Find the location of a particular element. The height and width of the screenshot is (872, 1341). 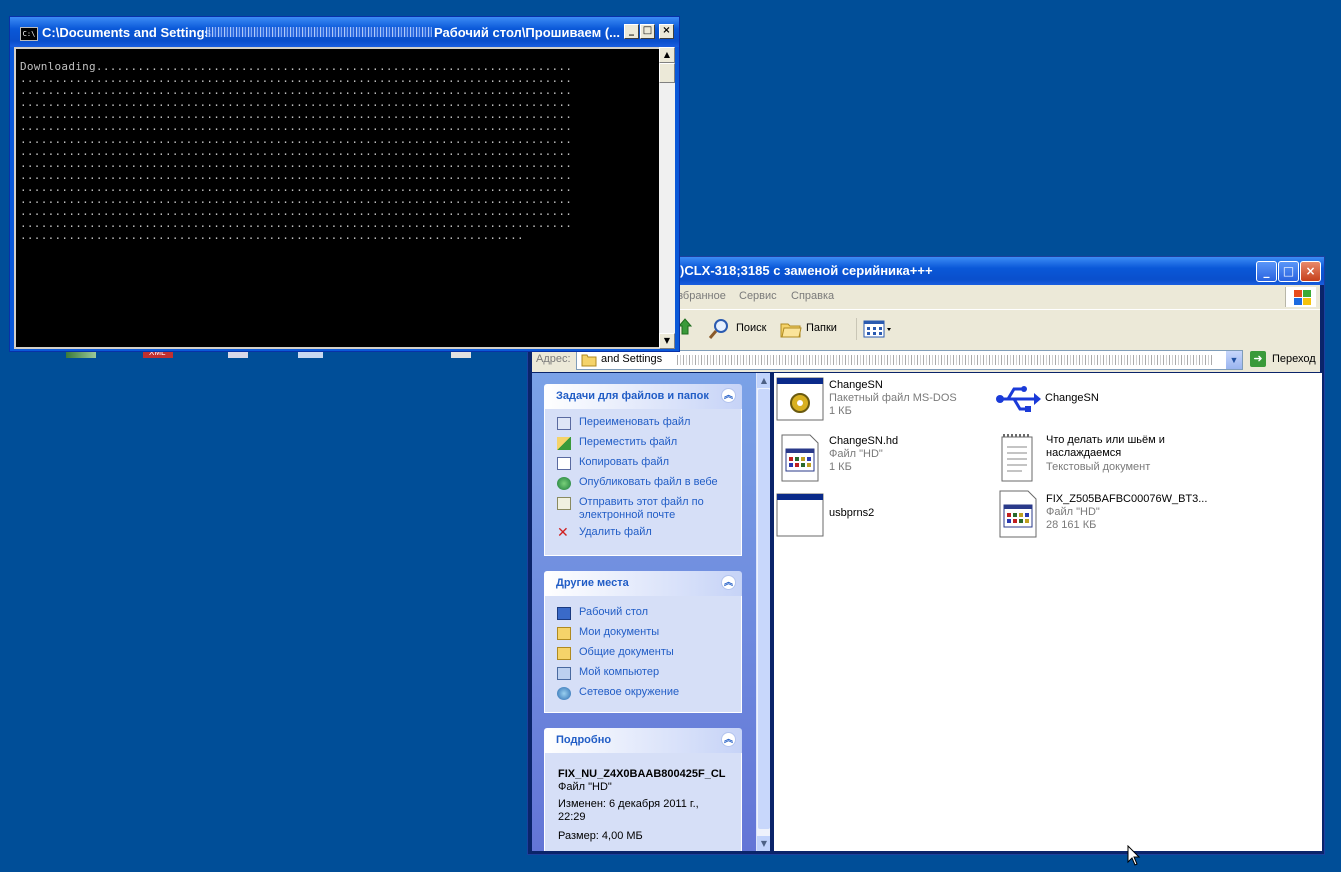

address-obscured-region is located at coordinates (944, 360).